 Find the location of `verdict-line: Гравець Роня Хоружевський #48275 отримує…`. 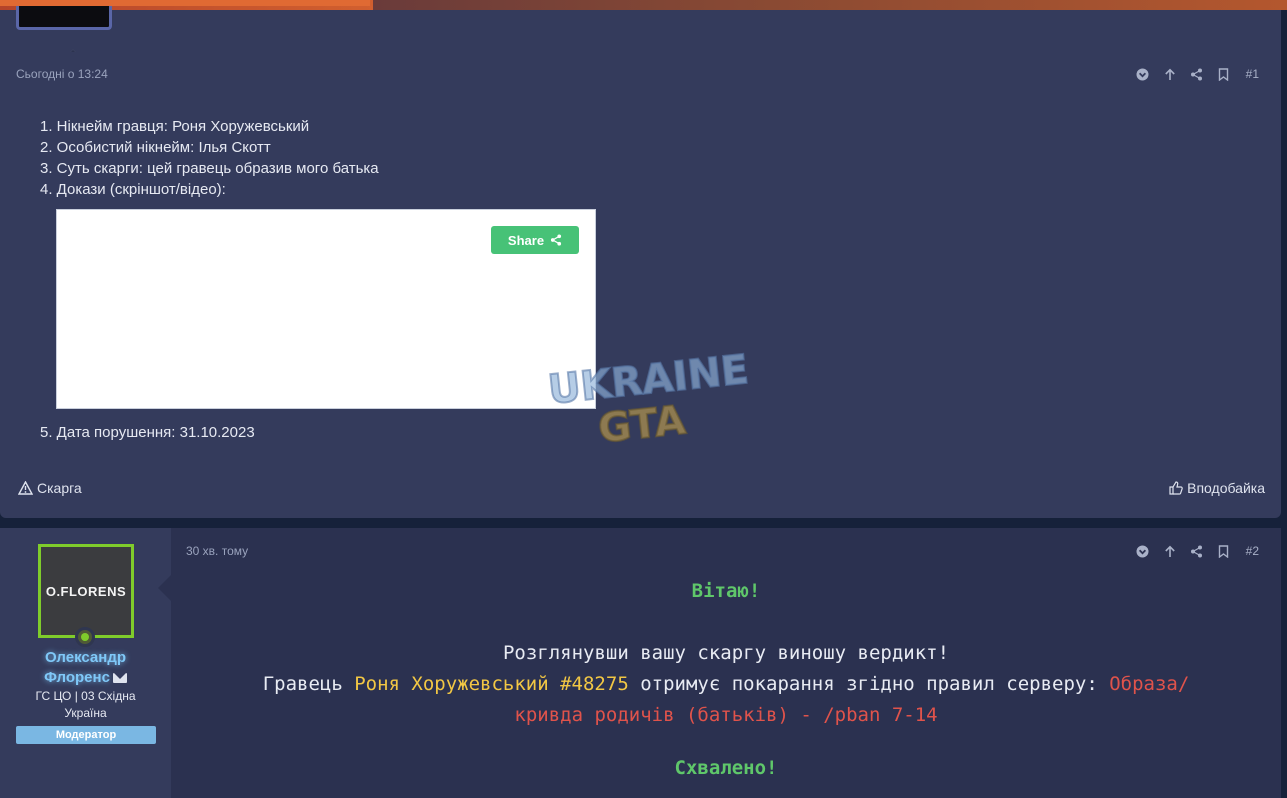

verdict-line: Гравець Роня Хоружевський #48275 отримує… is located at coordinates (726, 684).